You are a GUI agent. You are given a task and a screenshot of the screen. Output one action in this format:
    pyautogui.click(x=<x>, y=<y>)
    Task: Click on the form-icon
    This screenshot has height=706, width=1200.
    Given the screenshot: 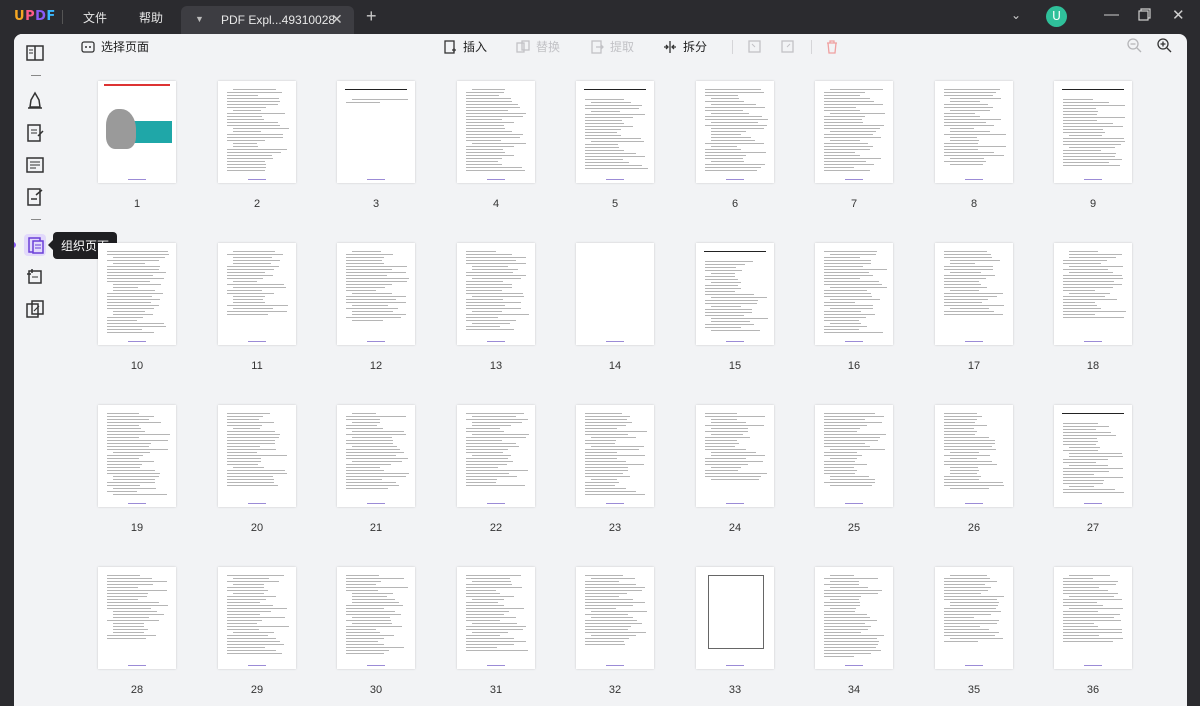 What is the action you would take?
    pyautogui.click(x=35, y=165)
    